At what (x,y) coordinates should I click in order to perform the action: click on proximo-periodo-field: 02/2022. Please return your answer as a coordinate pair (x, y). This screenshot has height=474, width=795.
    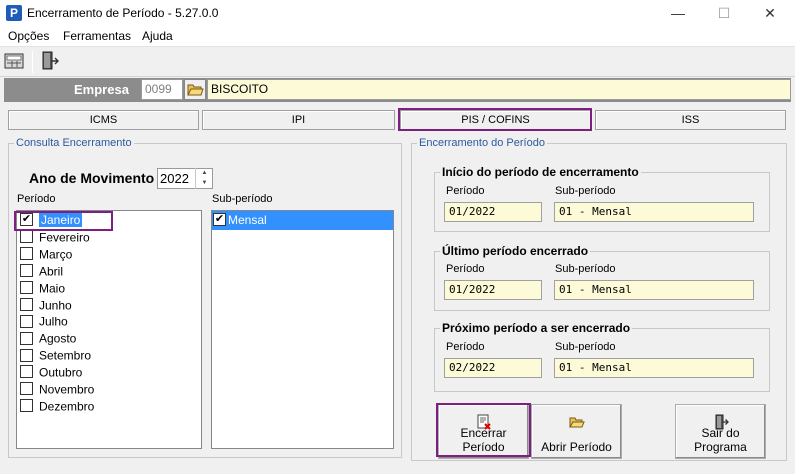
    Looking at the image, I should click on (493, 368).